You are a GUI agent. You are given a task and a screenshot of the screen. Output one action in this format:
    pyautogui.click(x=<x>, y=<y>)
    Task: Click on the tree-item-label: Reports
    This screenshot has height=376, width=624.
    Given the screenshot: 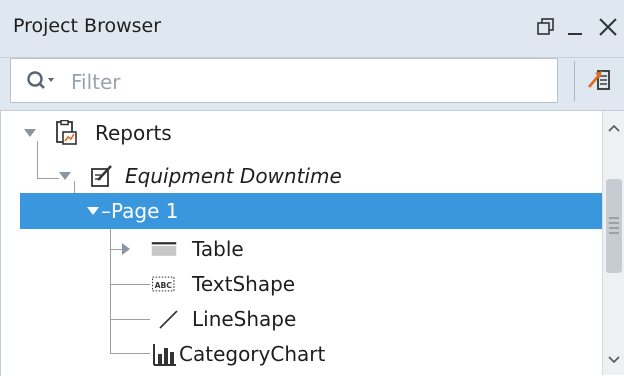 What is the action you would take?
    pyautogui.click(x=133, y=133)
    